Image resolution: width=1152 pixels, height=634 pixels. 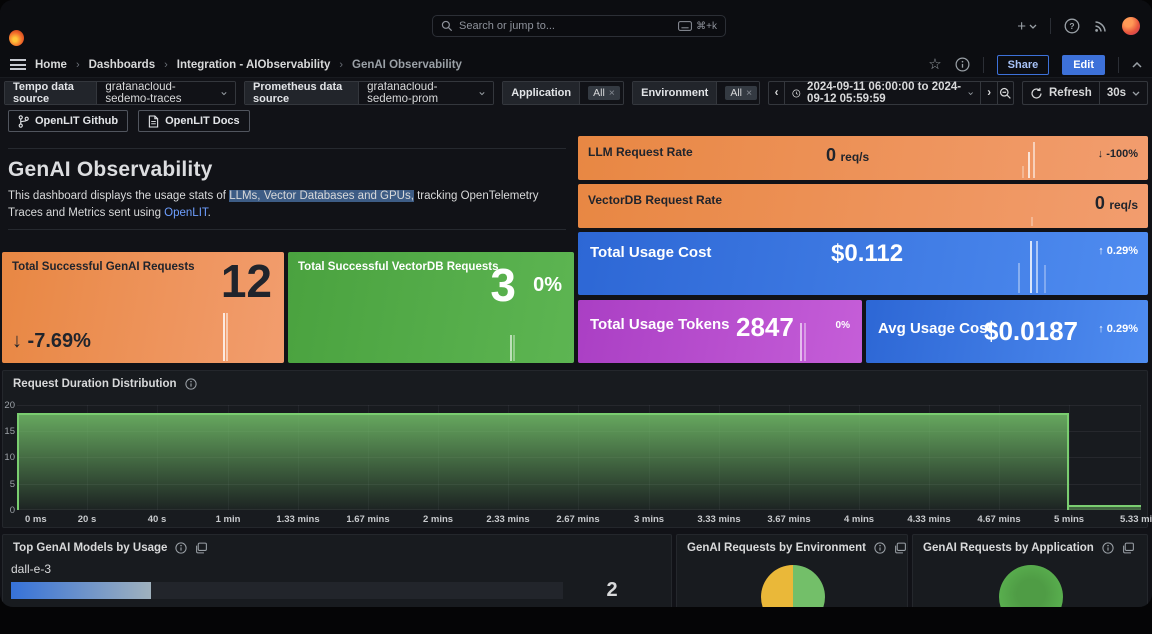 What do you see at coordinates (1123, 93) in the screenshot?
I see `refresh-interval-picker: 30s` at bounding box center [1123, 93].